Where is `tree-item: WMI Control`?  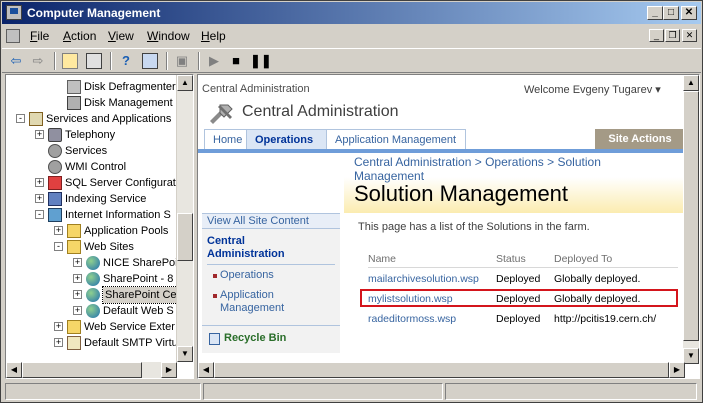
tree-item: WMI Control is located at coordinates (92, 167).